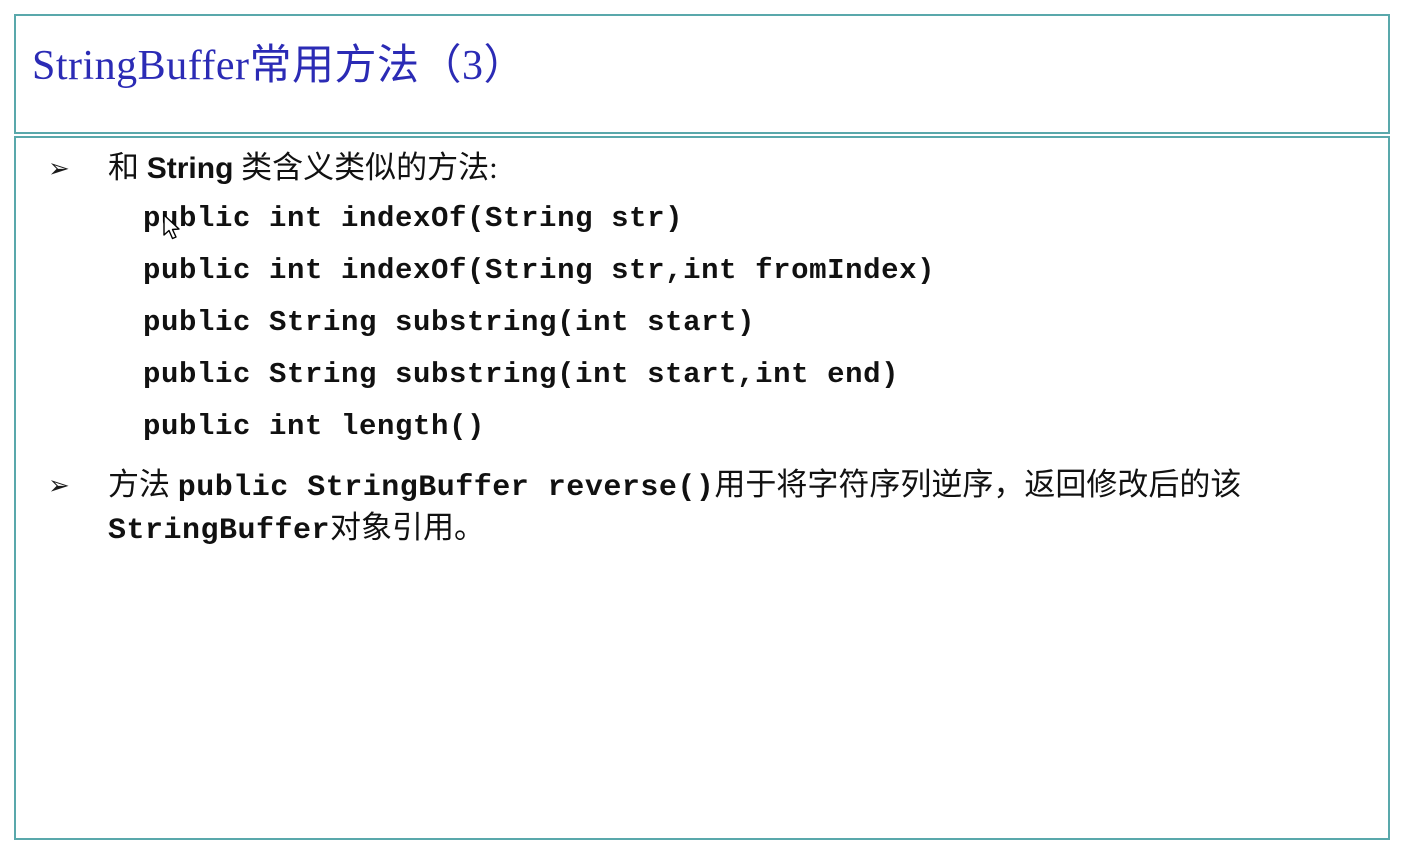 The width and height of the screenshot is (1419, 854). I want to click on bullet-2-emphasis: public StringBuffer reverse(), so click(446, 488).